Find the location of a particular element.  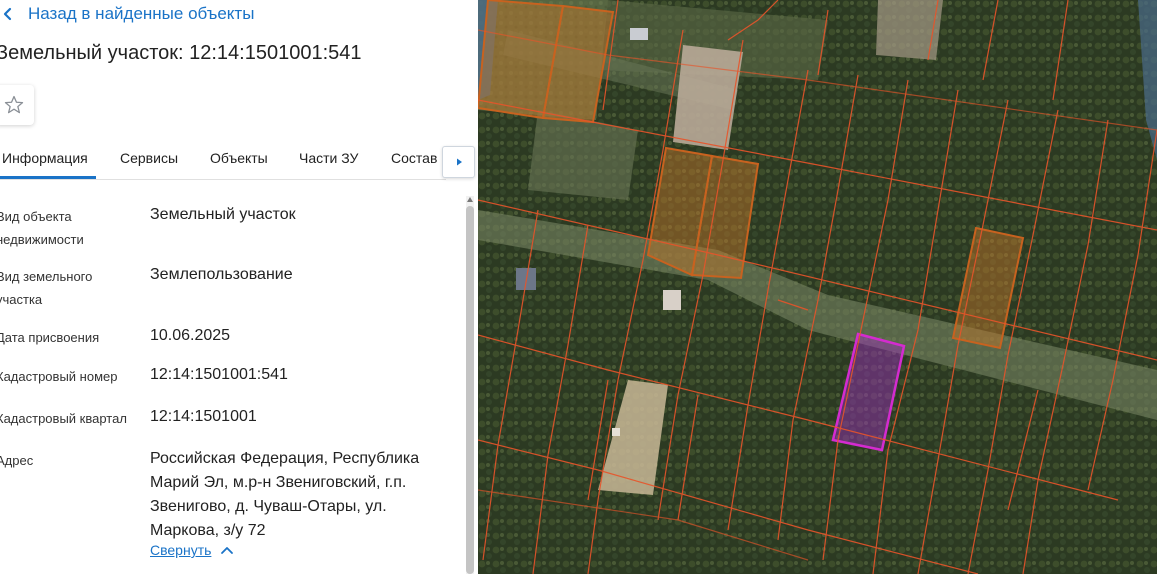

field-value-assign-date: 10.06.2025 is located at coordinates (190, 335).